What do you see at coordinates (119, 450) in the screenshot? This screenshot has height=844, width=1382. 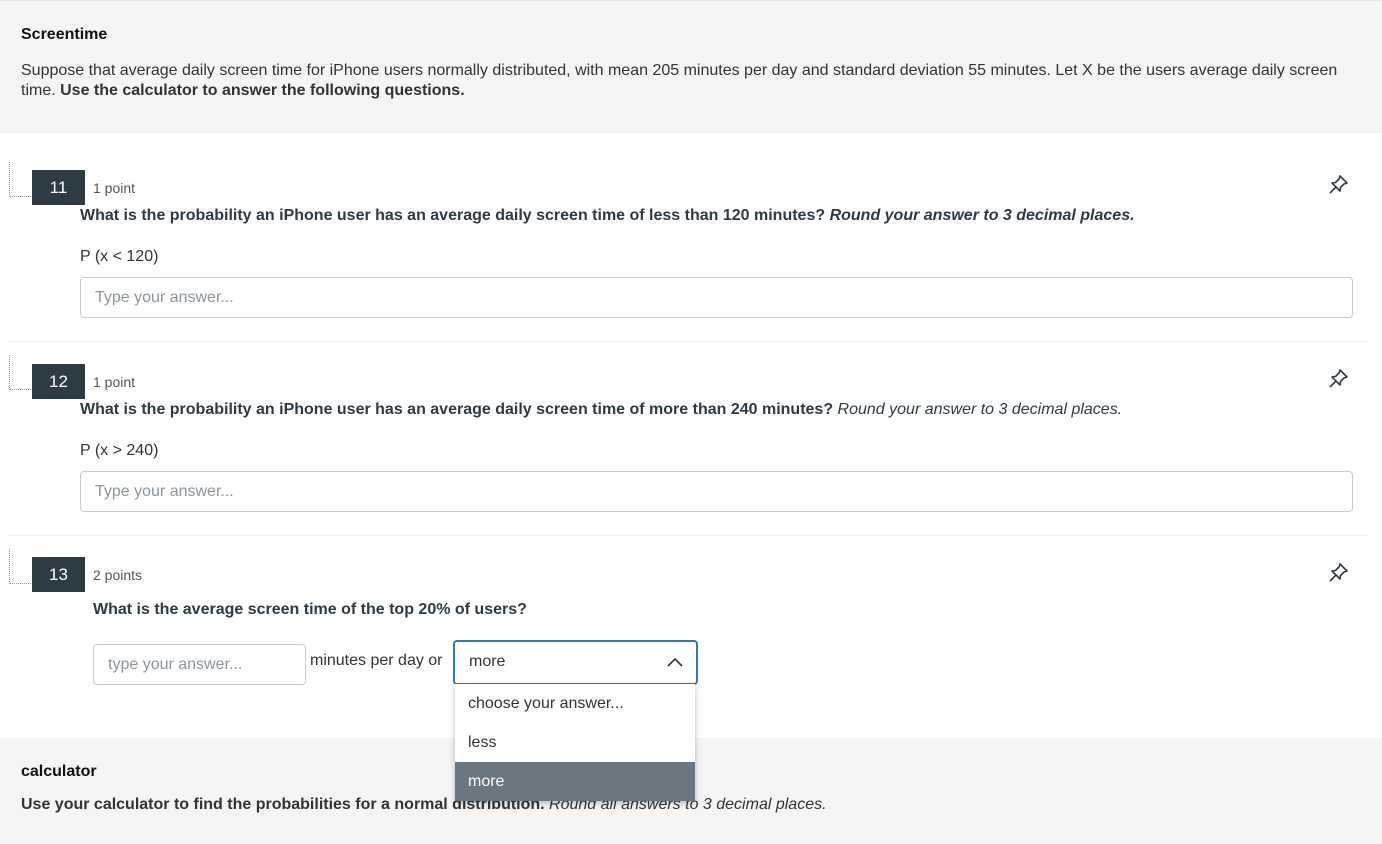 I see `answer-label: P (x > 240)` at bounding box center [119, 450].